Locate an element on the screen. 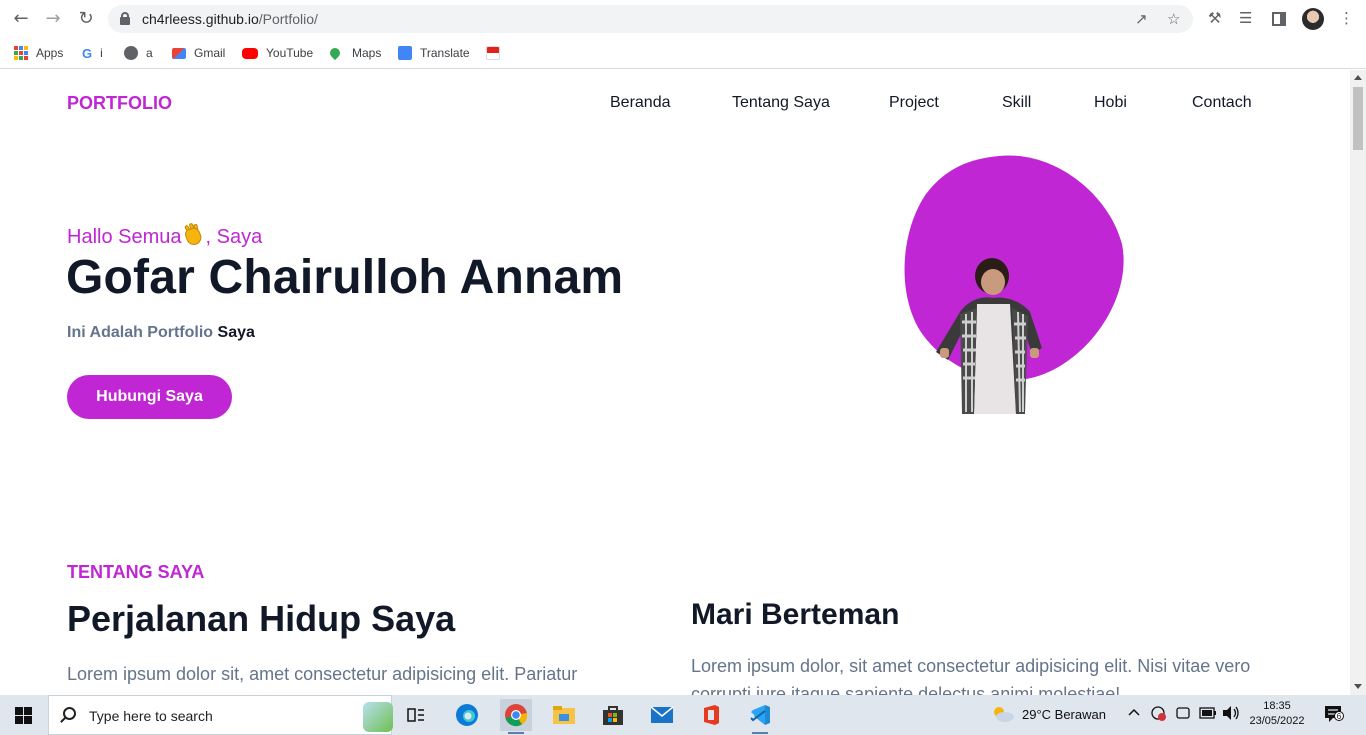  translate-icon is located at coordinates (405, 53).